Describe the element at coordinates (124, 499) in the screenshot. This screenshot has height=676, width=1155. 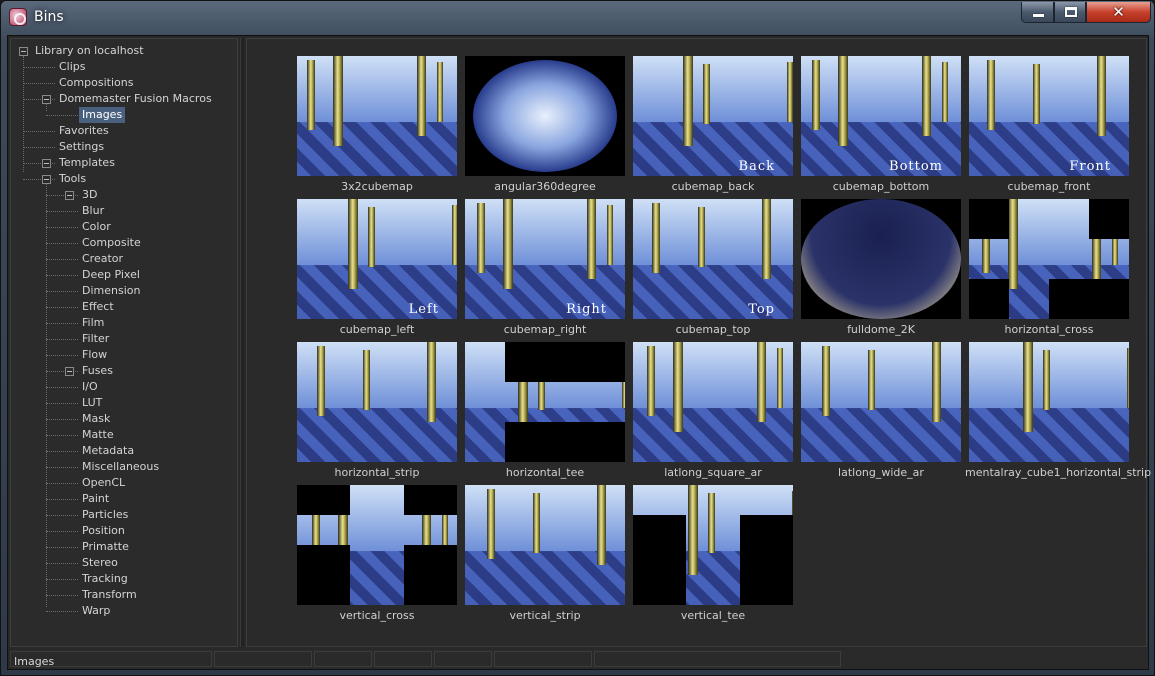
I see `tree-item: Paint` at that location.